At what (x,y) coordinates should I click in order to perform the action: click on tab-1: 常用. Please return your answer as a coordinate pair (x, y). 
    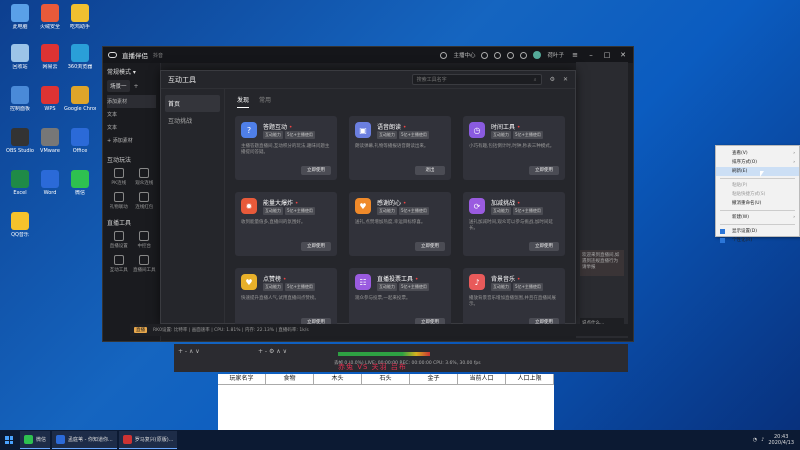
    Looking at the image, I should click on (265, 101).